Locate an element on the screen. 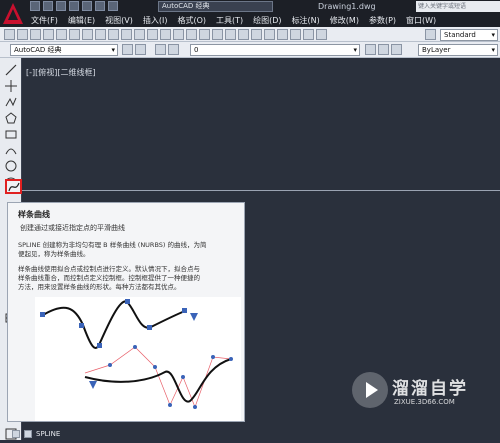 This screenshot has width=500, height=443. spline-illustration is located at coordinates (138, 359).